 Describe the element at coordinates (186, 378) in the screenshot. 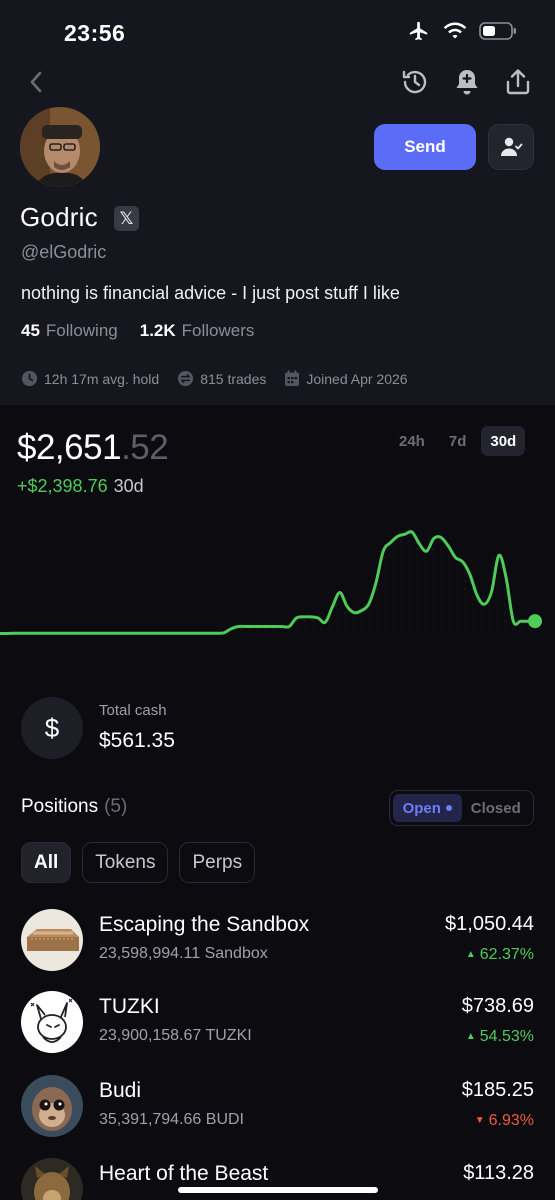

I see `trades-icon` at that location.